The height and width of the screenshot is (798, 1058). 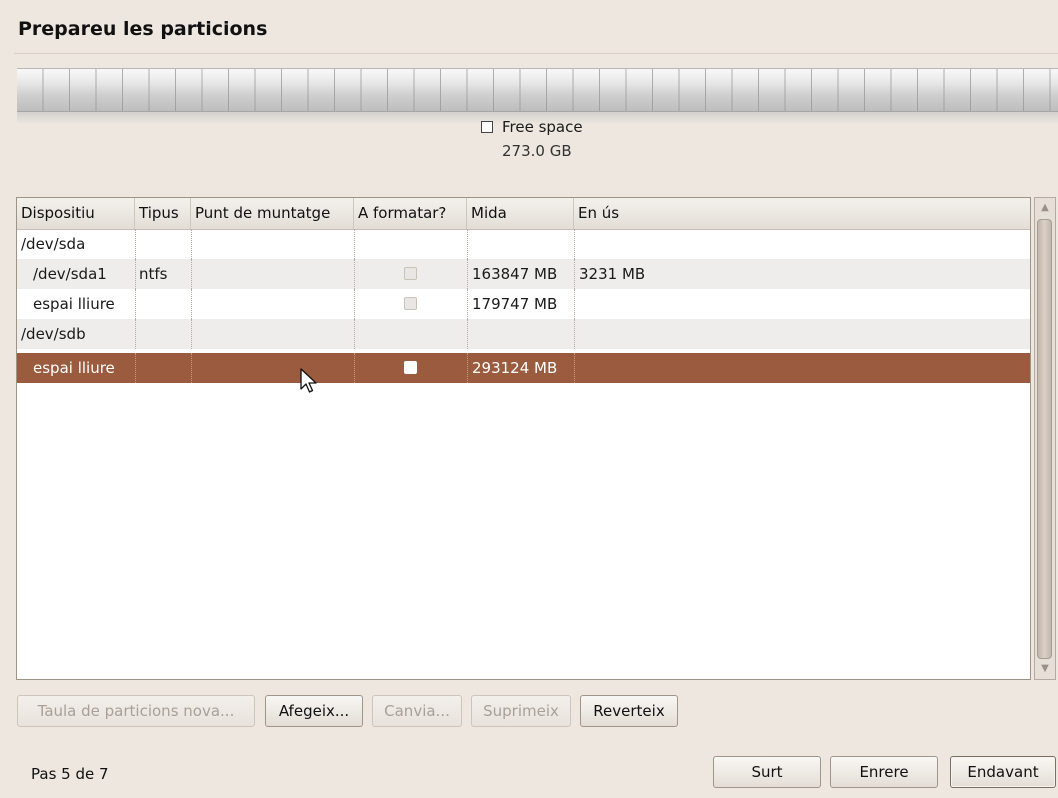 What do you see at coordinates (70, 274) in the screenshot?
I see `device-cell: /dev/sda1` at bounding box center [70, 274].